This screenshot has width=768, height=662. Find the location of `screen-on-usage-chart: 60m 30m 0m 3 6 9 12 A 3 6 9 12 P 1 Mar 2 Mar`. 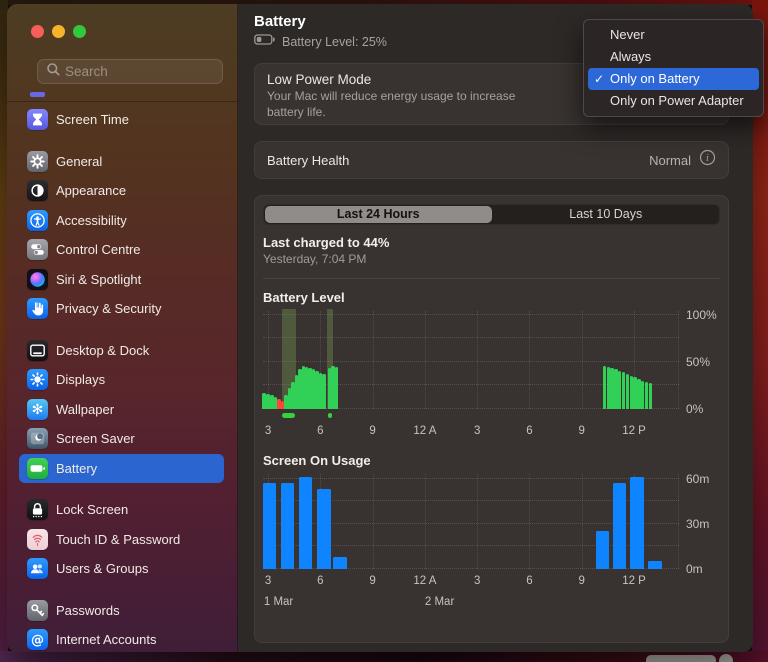

screen-on-usage-chart: 60m 30m 0m 3 6 9 12 A 3 6 9 12 P 1 Mar 2 Mar is located at coordinates (495, 541).